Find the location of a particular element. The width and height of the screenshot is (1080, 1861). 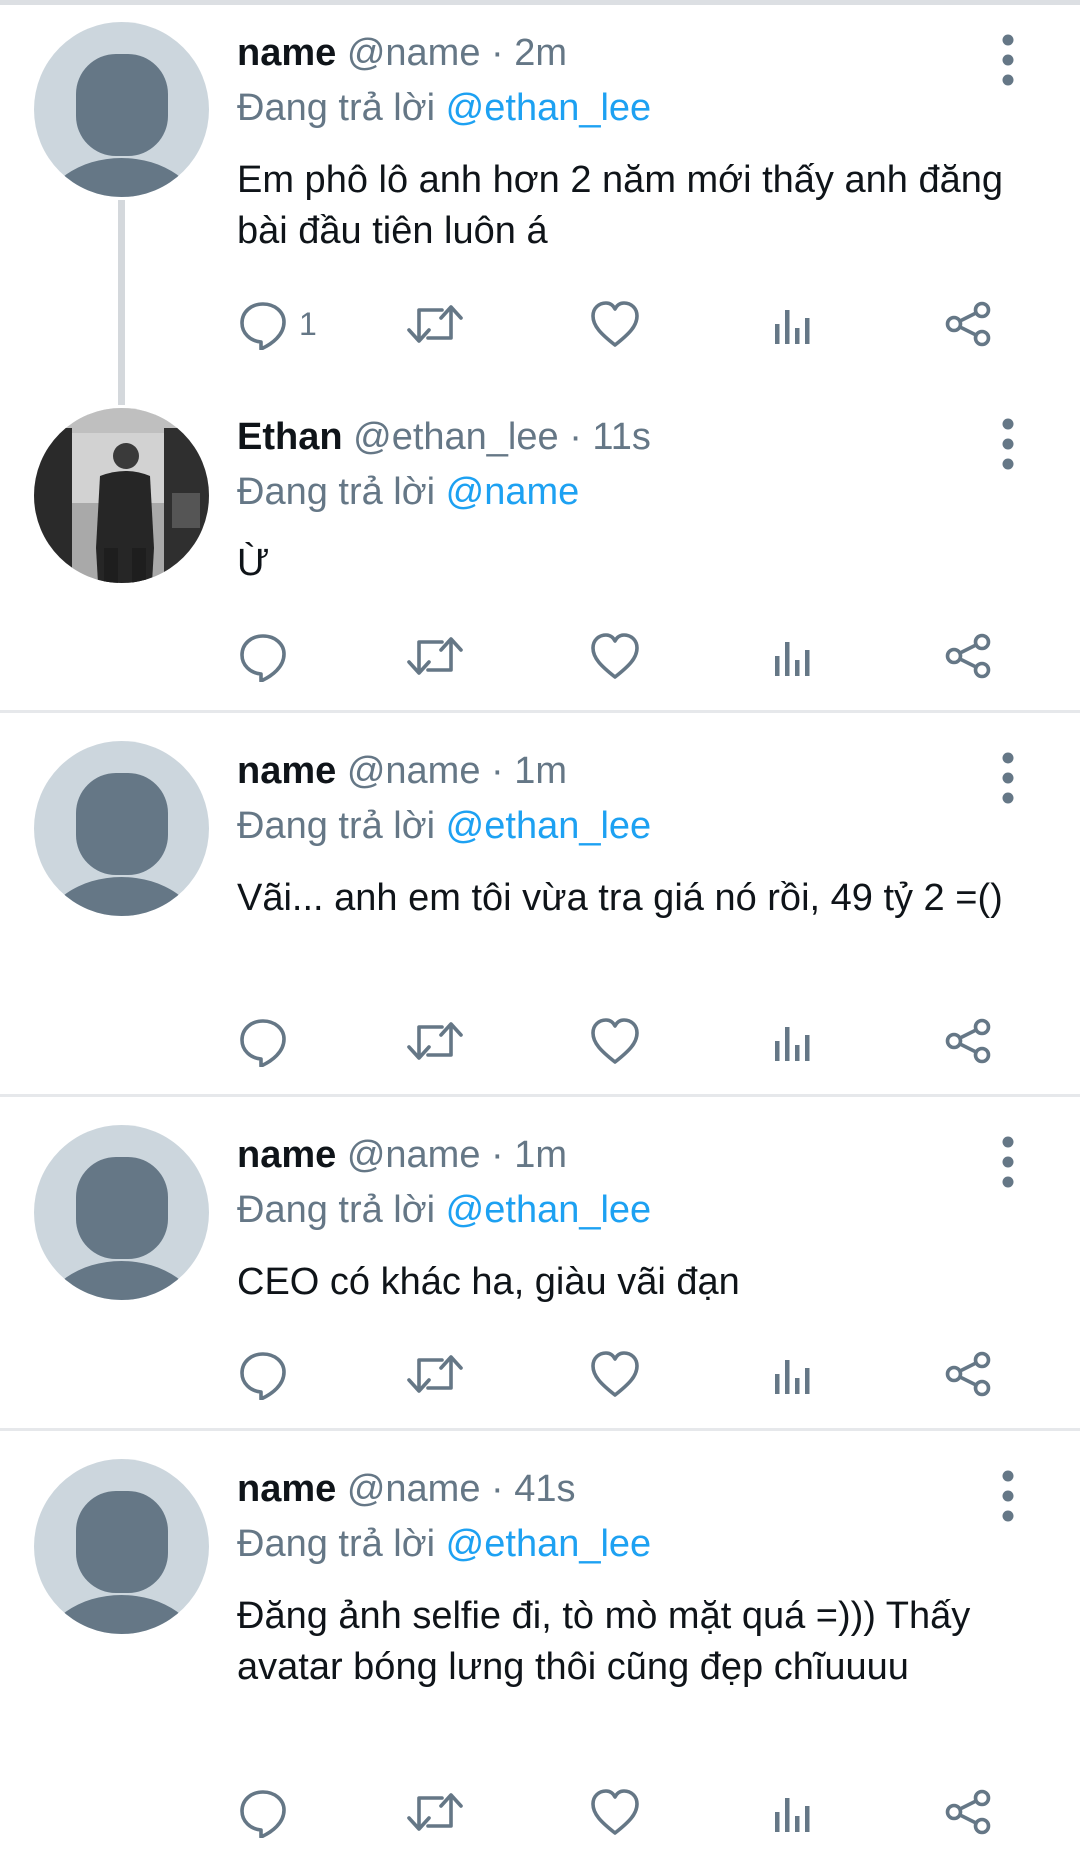

display-name: Ethan is located at coordinates (290, 437).